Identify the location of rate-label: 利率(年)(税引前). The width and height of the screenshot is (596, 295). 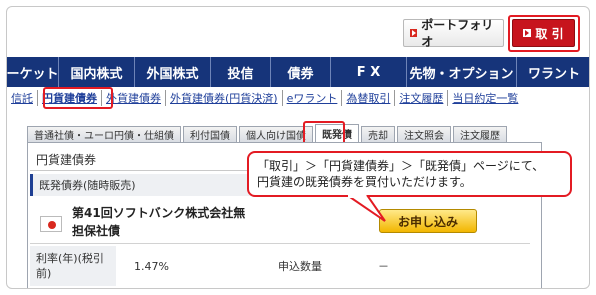
(73, 266).